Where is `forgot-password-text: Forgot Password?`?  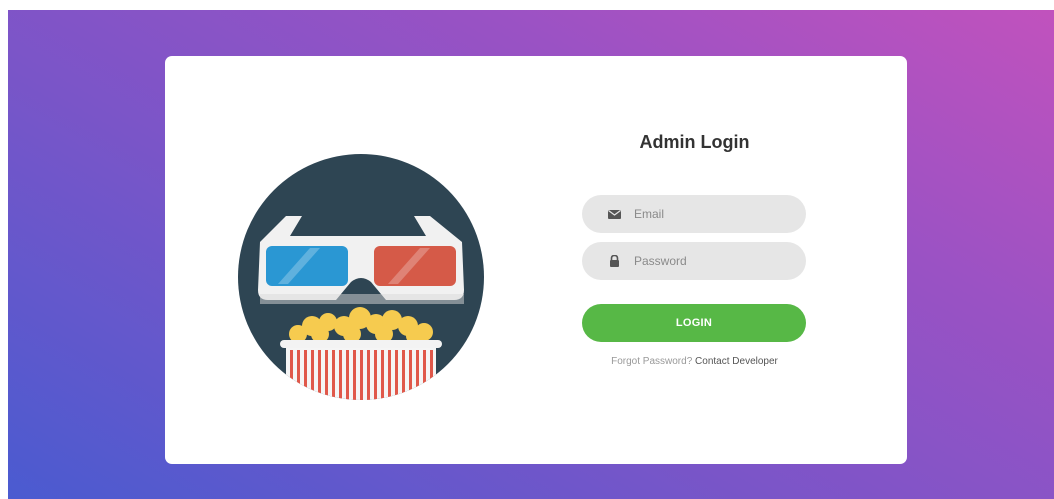 forgot-password-text: Forgot Password? is located at coordinates (652, 361).